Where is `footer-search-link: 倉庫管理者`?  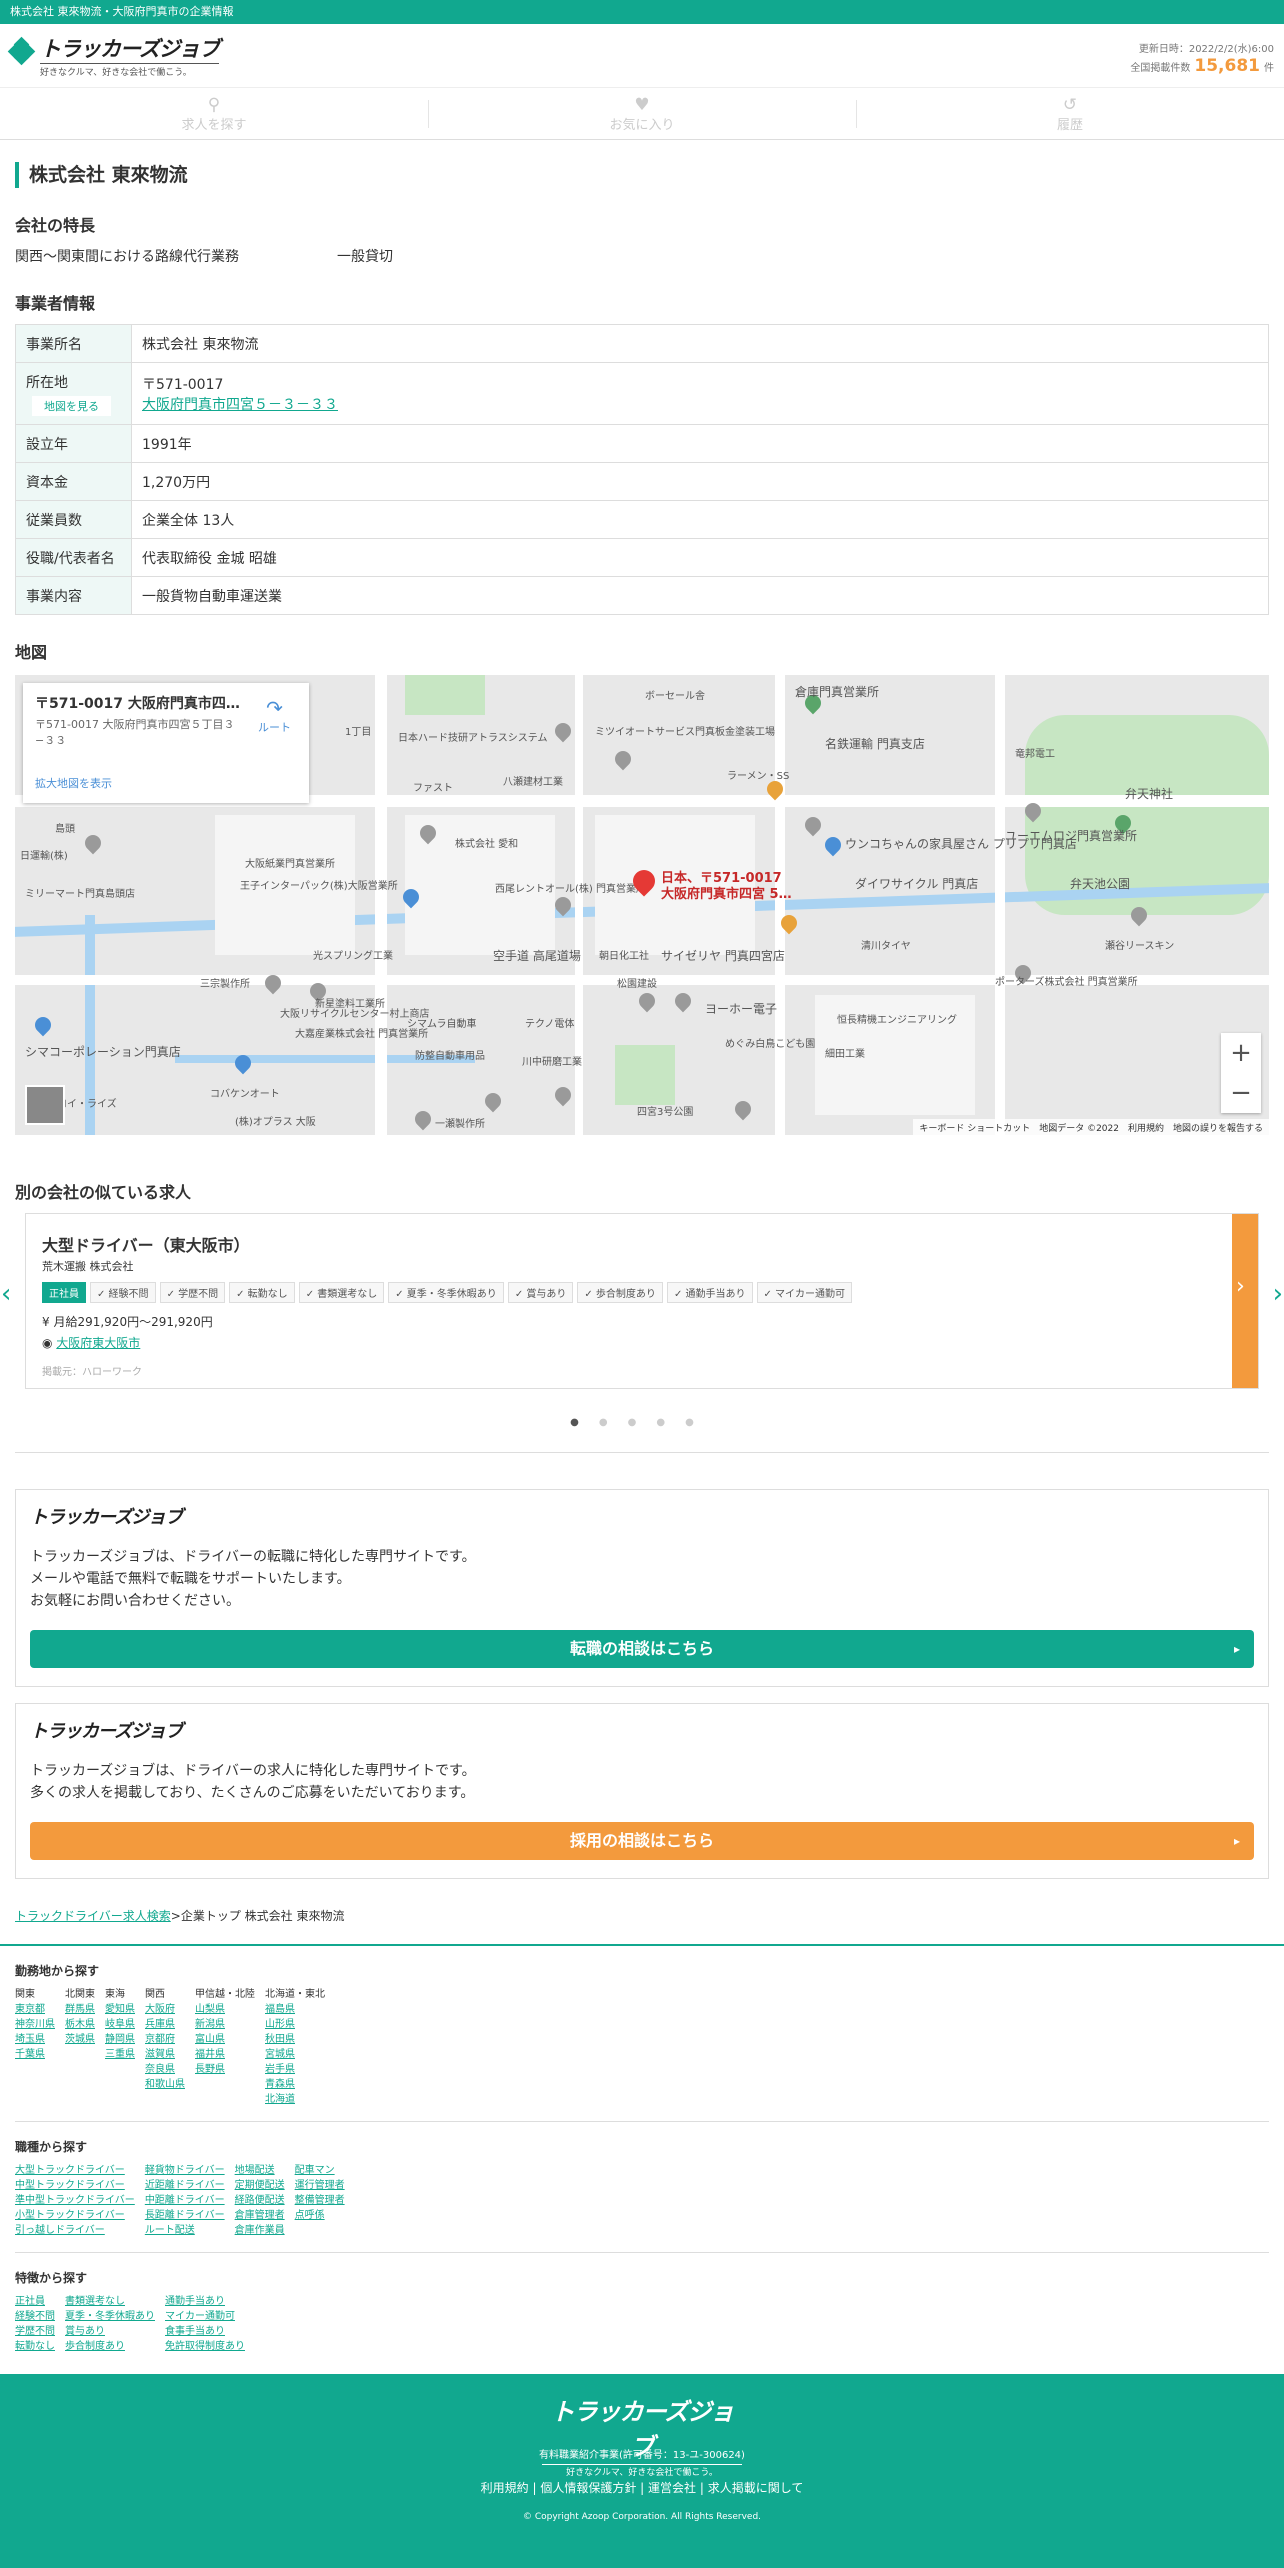 footer-search-link: 倉庫管理者 is located at coordinates (260, 2215).